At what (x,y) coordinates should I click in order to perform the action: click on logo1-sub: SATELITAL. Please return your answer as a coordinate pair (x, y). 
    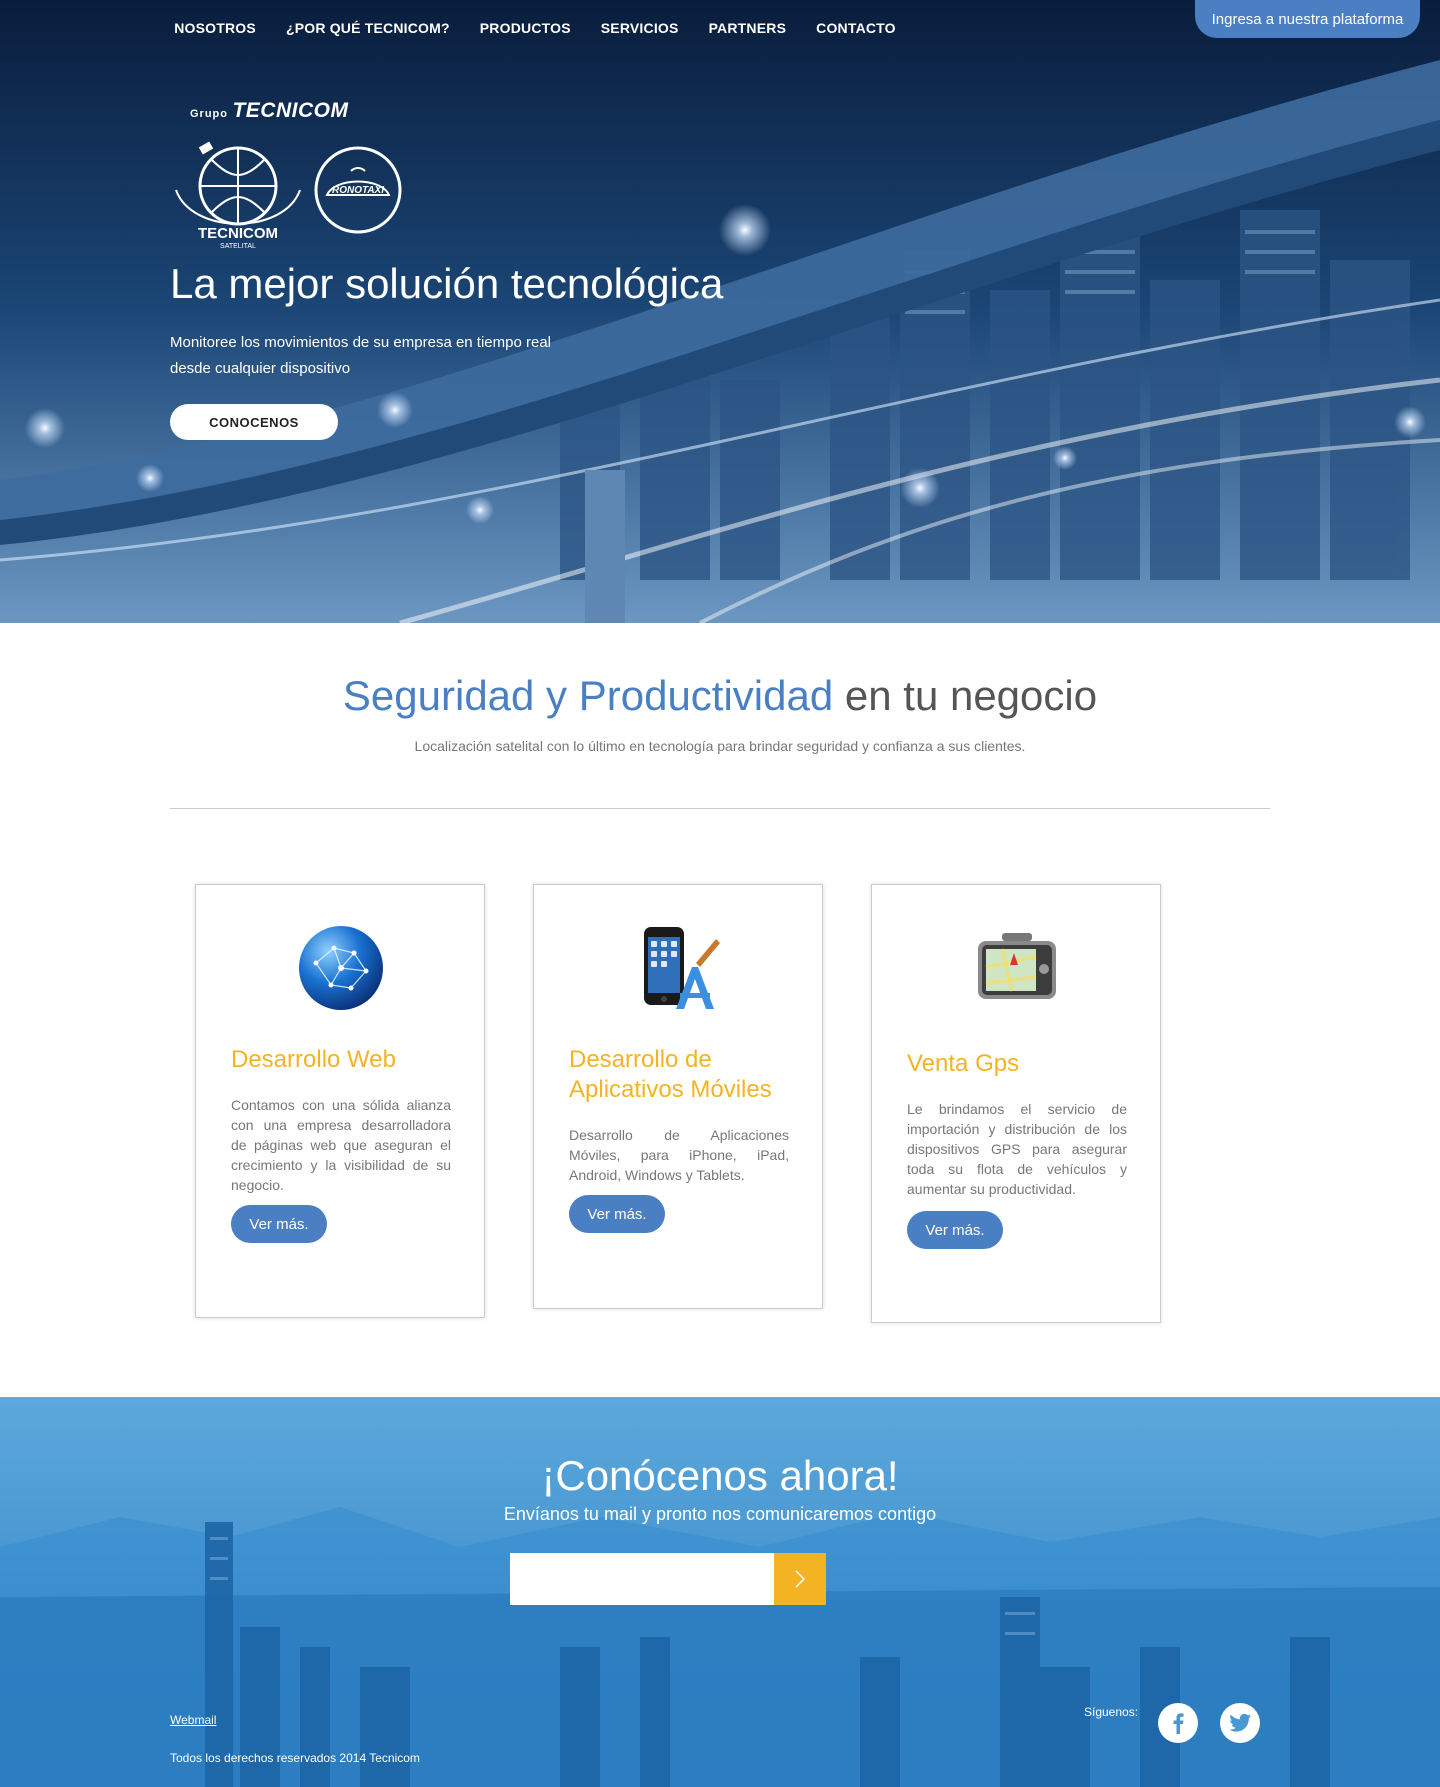
    Looking at the image, I should click on (238, 246).